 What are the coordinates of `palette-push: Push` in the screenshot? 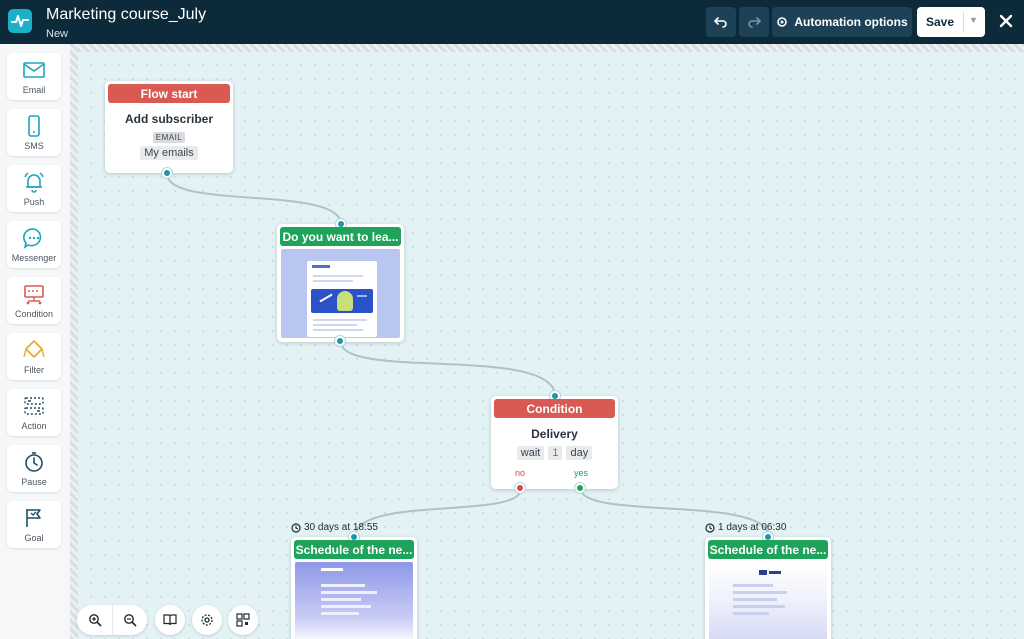 It's located at (34, 188).